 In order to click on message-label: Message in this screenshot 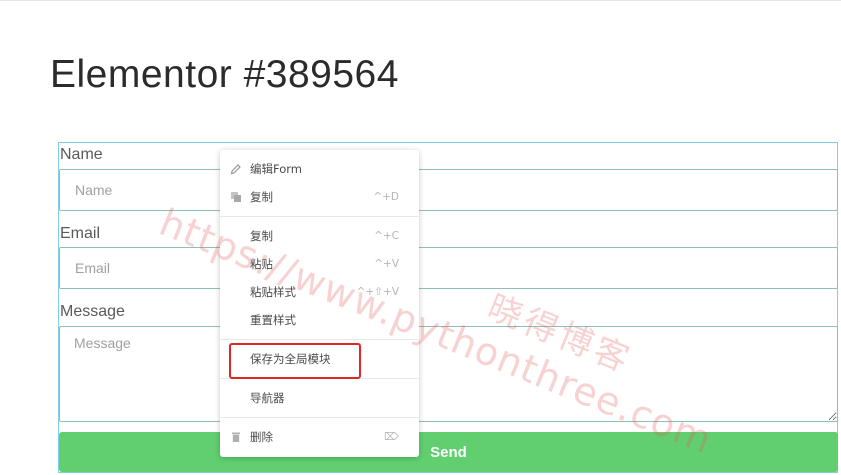, I will do `click(92, 311)`.